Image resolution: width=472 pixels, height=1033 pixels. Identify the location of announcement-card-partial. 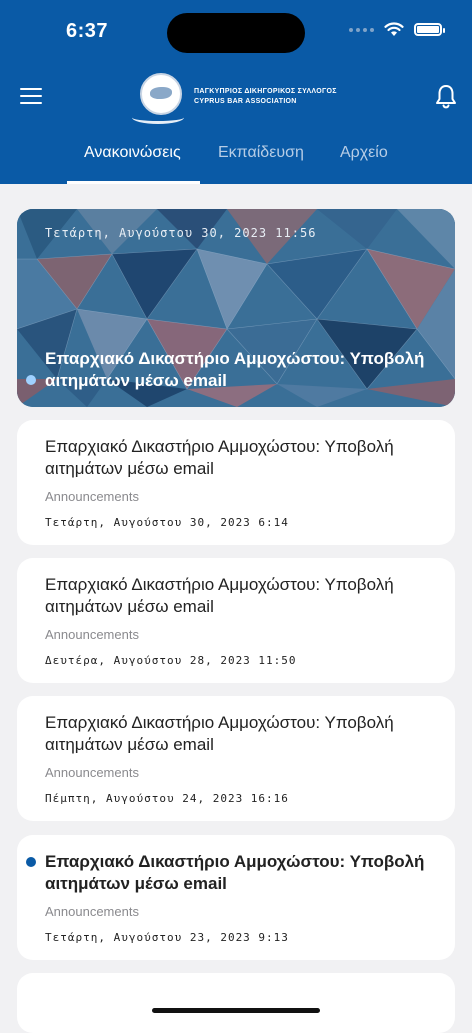
(236, 1003).